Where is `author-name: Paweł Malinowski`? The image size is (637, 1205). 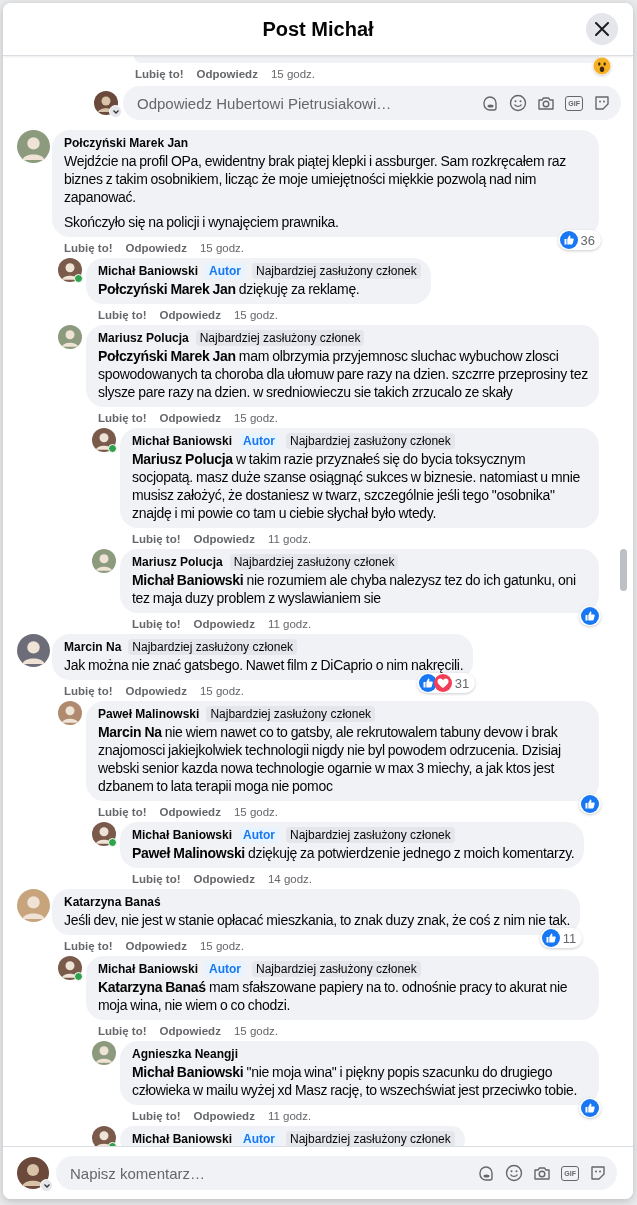 author-name: Paweł Malinowski is located at coordinates (149, 714).